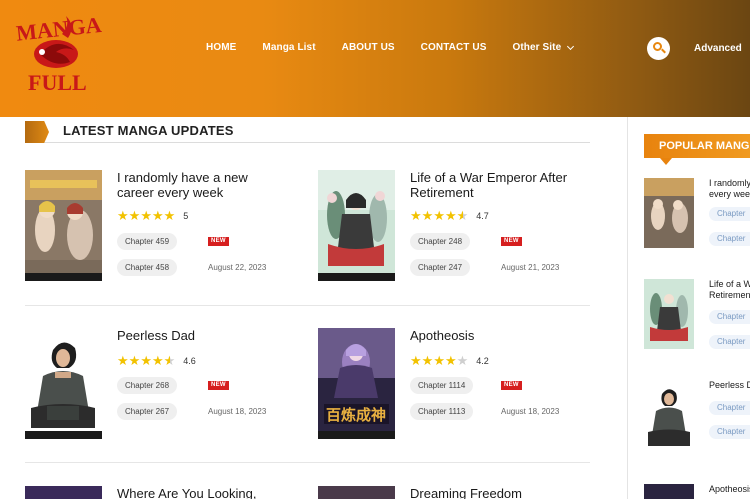  I want to click on popular-title-line: Retirement, so click(729, 295).